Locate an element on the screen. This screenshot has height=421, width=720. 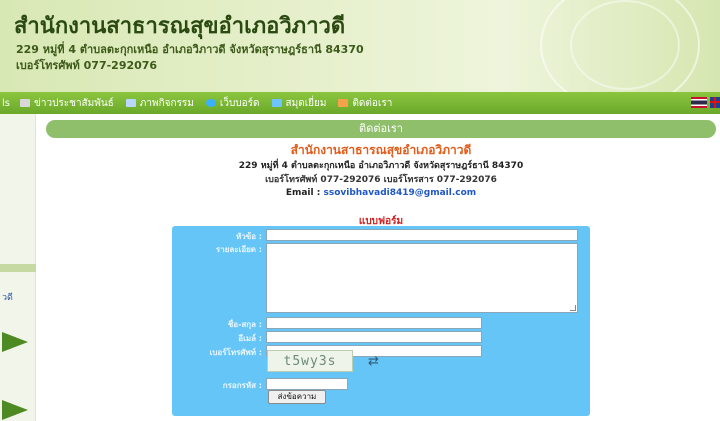
sidebar-link: วดี is located at coordinates (7, 297).